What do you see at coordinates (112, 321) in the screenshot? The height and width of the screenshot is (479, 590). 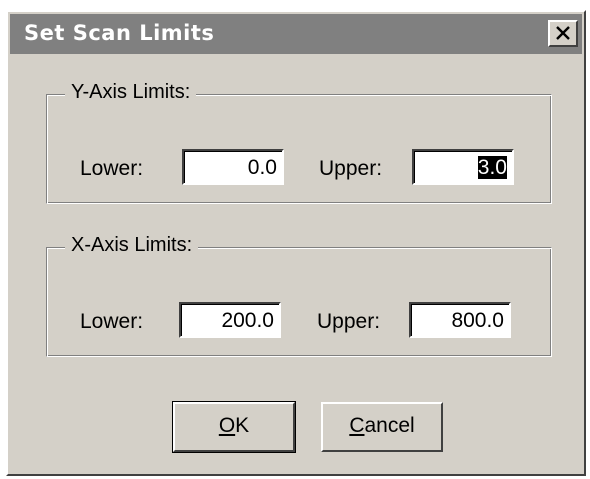 I see `x-lower-label: Lower:` at bounding box center [112, 321].